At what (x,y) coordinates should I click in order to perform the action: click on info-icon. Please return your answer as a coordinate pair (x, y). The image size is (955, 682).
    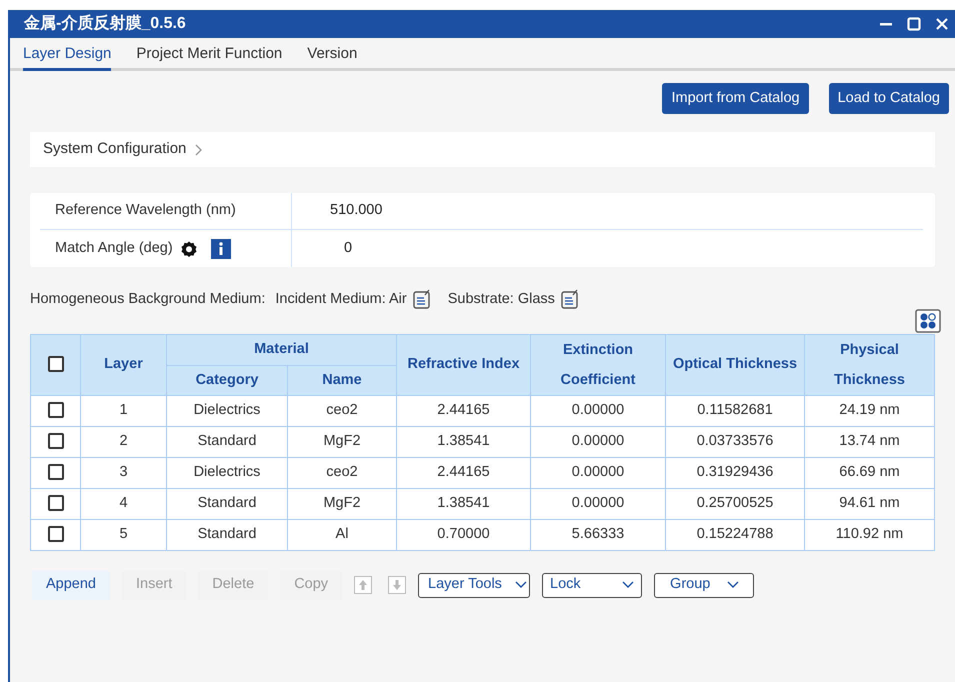
    Looking at the image, I should click on (220, 248).